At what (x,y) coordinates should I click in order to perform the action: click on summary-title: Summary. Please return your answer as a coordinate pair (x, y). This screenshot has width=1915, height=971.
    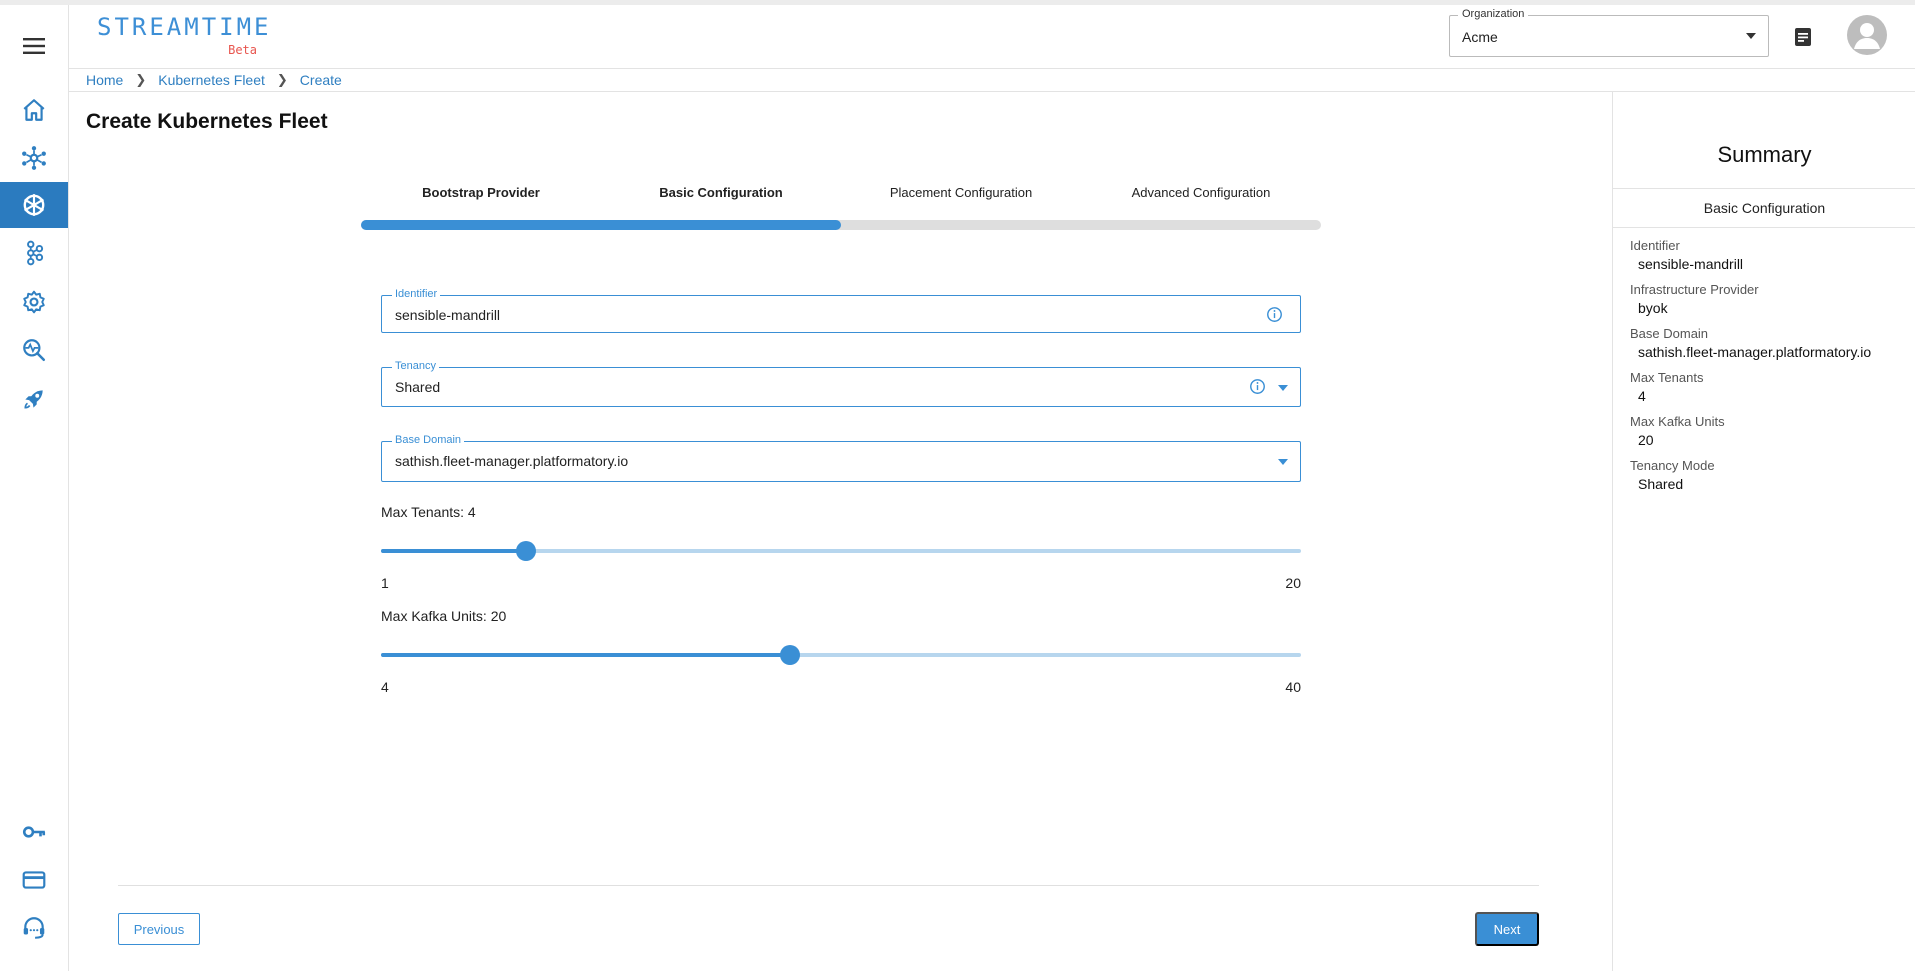
    Looking at the image, I should click on (1764, 154).